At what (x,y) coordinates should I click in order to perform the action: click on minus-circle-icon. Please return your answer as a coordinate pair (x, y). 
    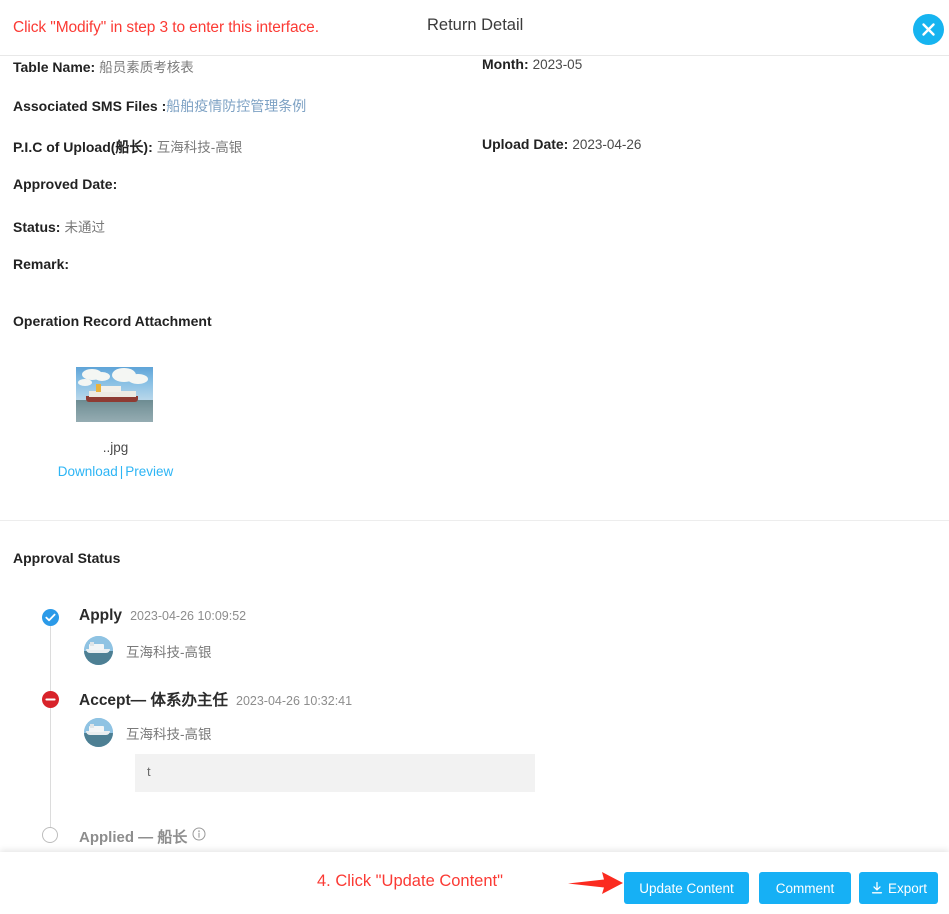
    Looking at the image, I should click on (50, 699).